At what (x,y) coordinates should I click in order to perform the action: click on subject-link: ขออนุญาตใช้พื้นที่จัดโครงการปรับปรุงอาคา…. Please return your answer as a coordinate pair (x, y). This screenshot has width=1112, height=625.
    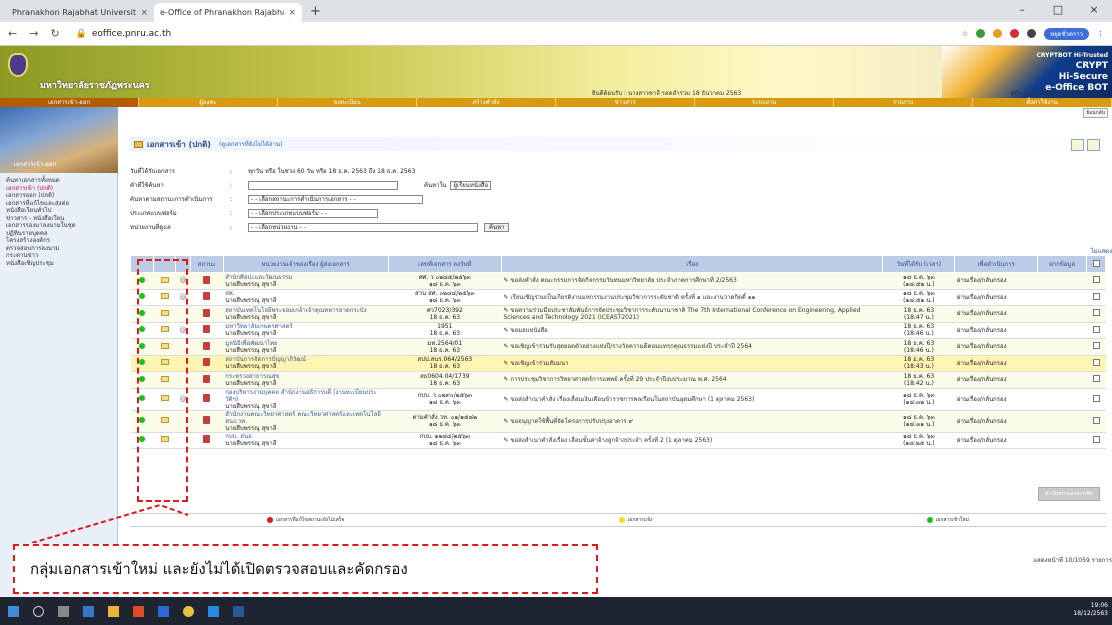
    Looking at the image, I should click on (571, 421).